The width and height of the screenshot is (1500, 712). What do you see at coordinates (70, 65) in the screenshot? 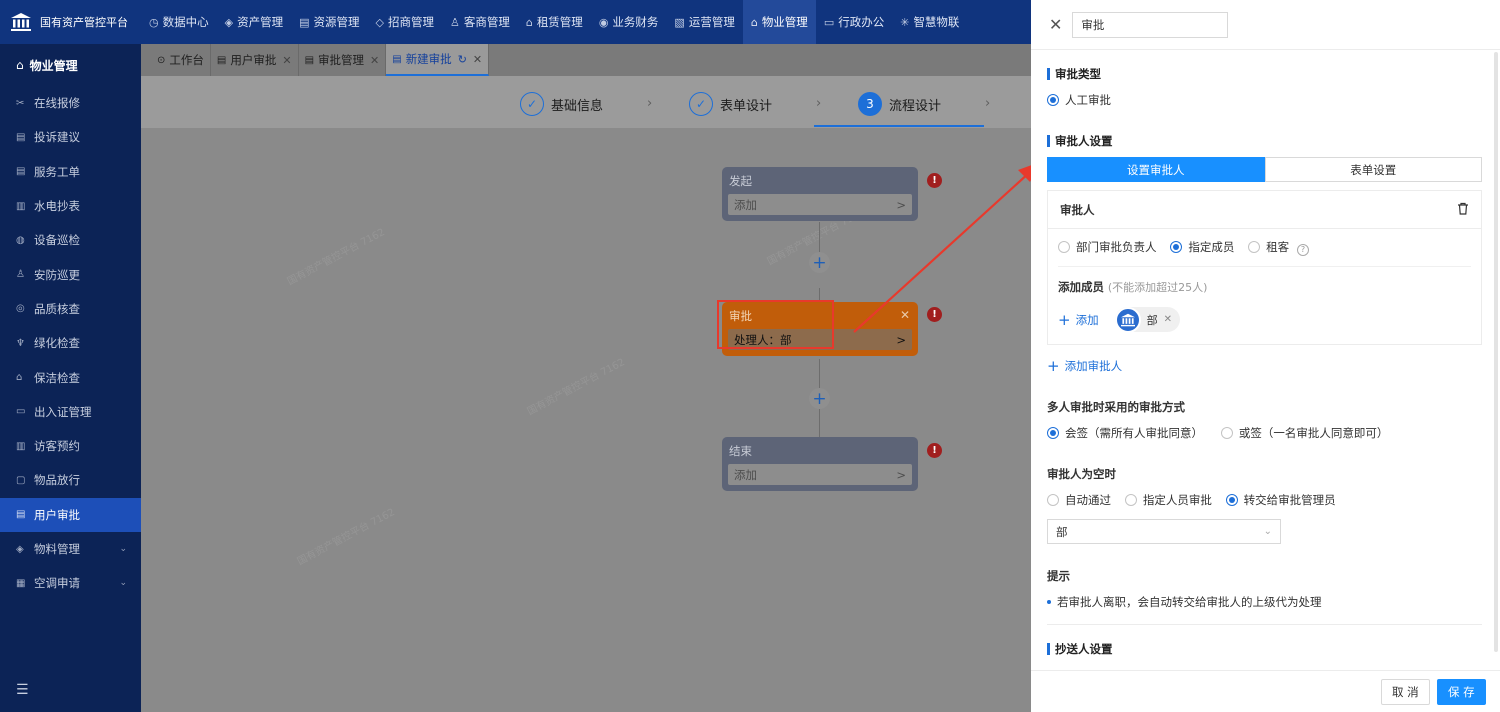
I see `sidebar-header: ⌂ 物业管理` at bounding box center [70, 65].